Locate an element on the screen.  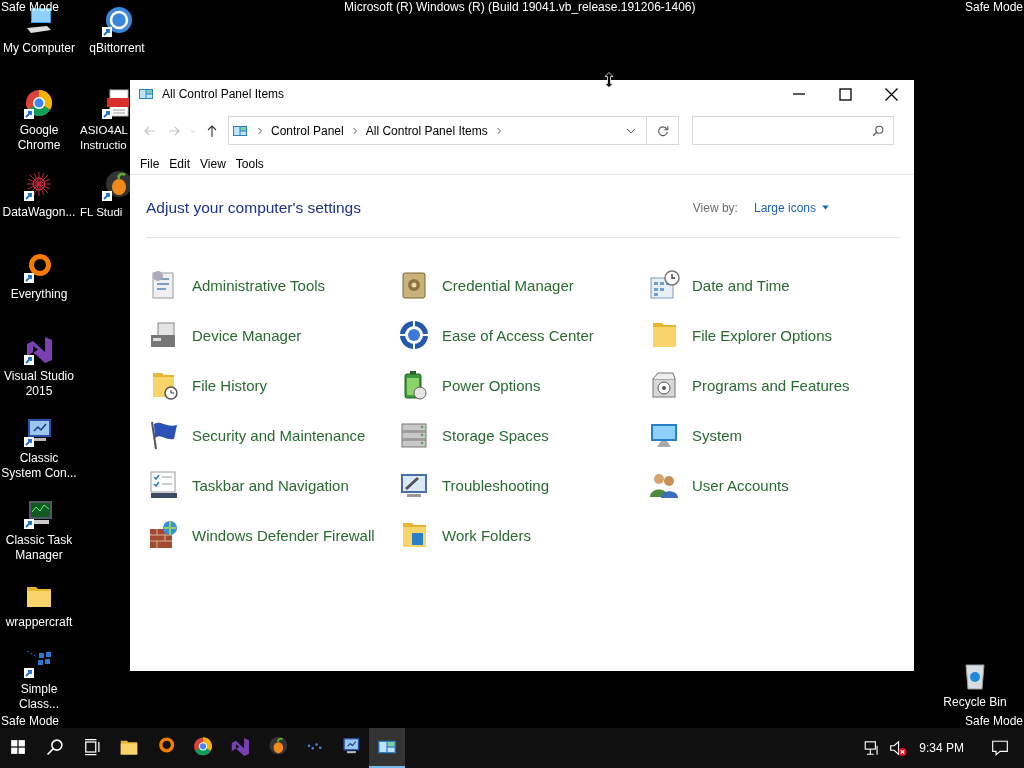
control-panel-item: Device Manager is located at coordinates (273, 335).